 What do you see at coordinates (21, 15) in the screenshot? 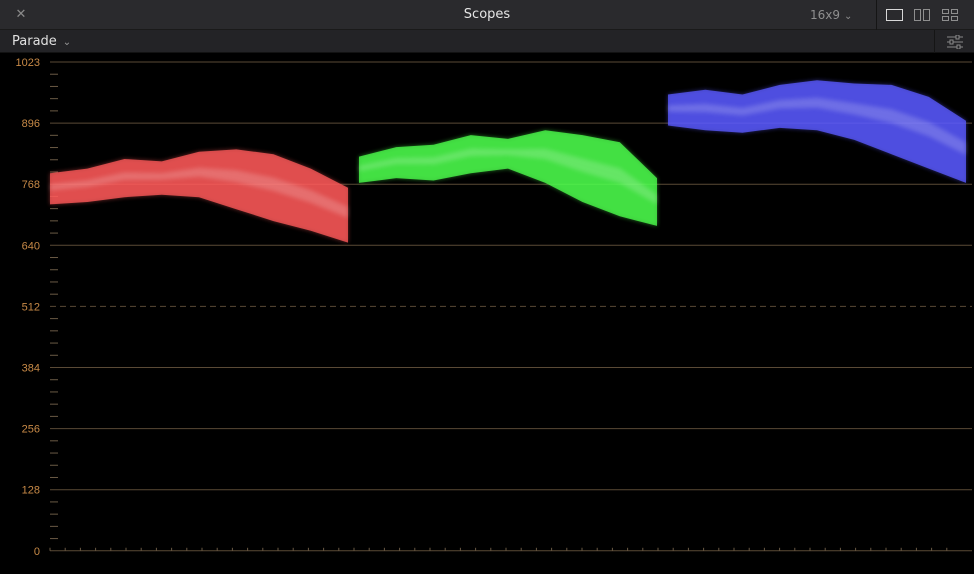
I see `close-icon: ✕` at bounding box center [21, 15].